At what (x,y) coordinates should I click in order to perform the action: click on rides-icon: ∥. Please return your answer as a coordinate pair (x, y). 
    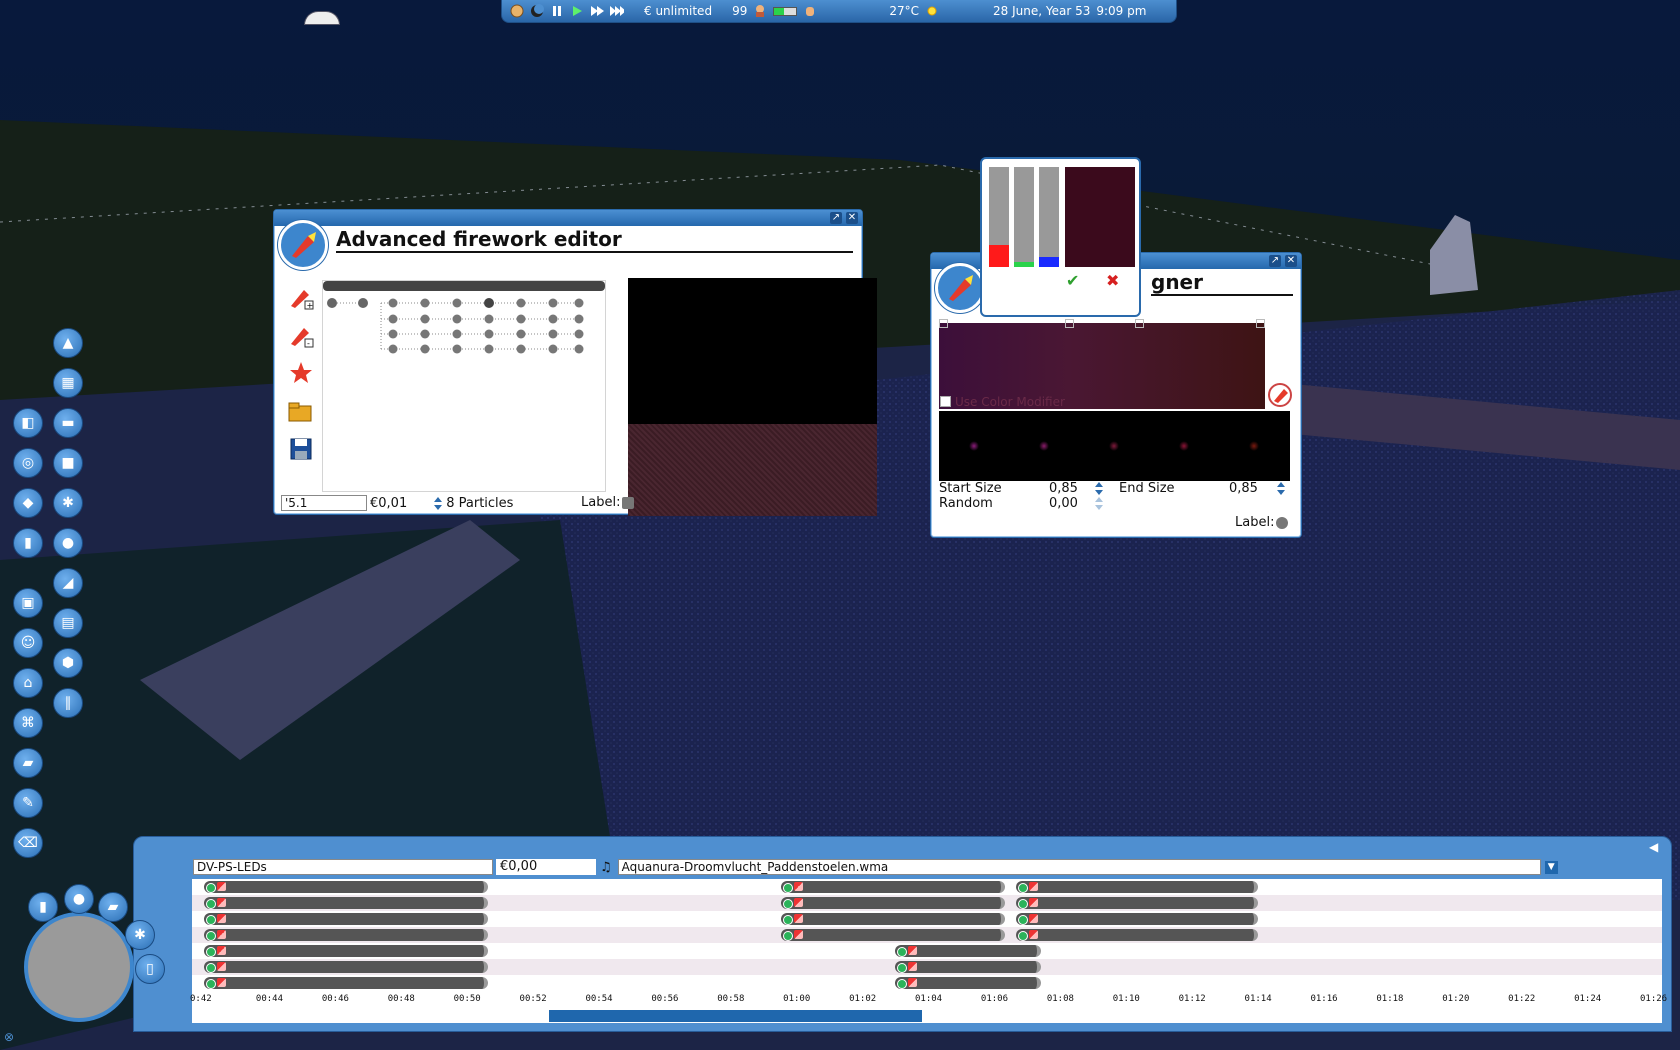
    Looking at the image, I should click on (68, 703).